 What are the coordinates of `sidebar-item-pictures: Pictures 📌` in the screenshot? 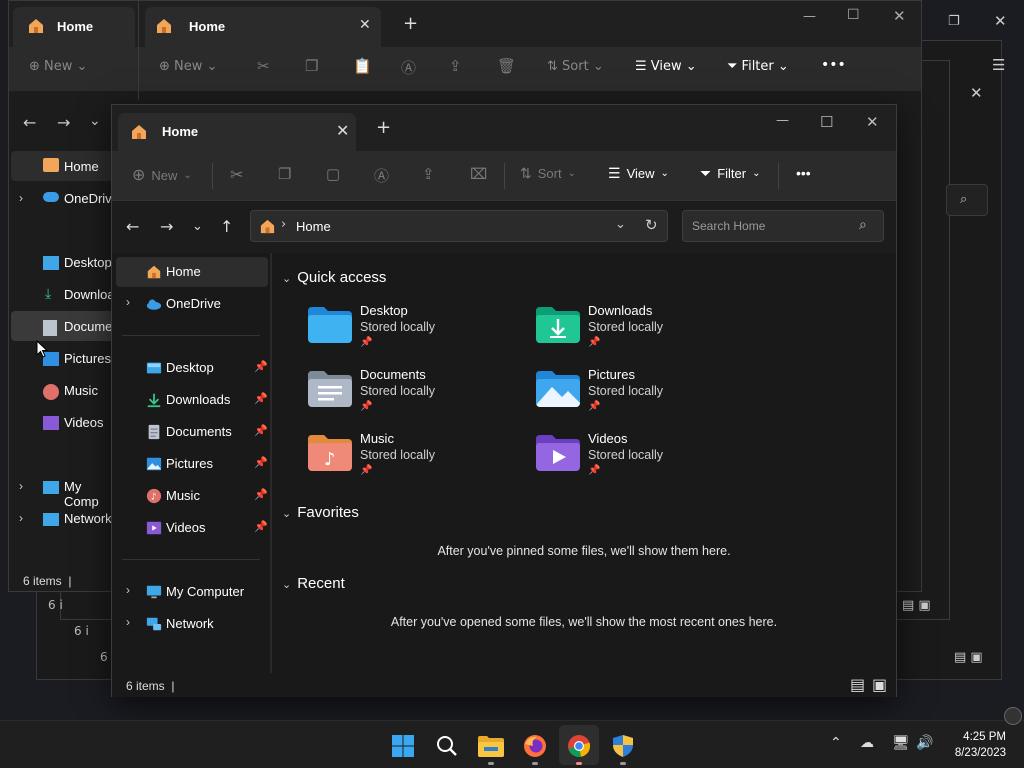 It's located at (192, 464).